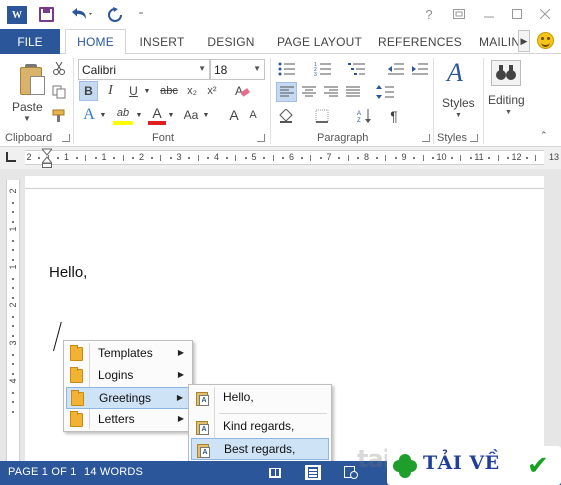  I want to click on styles-button: A Styles ▼, so click(459, 91).